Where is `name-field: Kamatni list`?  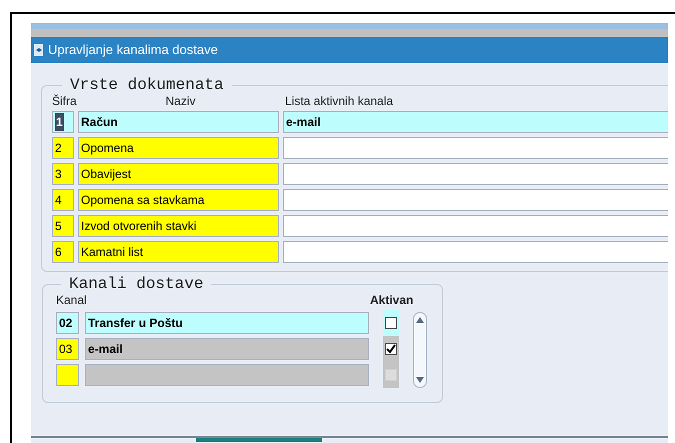 name-field: Kamatni list is located at coordinates (178, 252).